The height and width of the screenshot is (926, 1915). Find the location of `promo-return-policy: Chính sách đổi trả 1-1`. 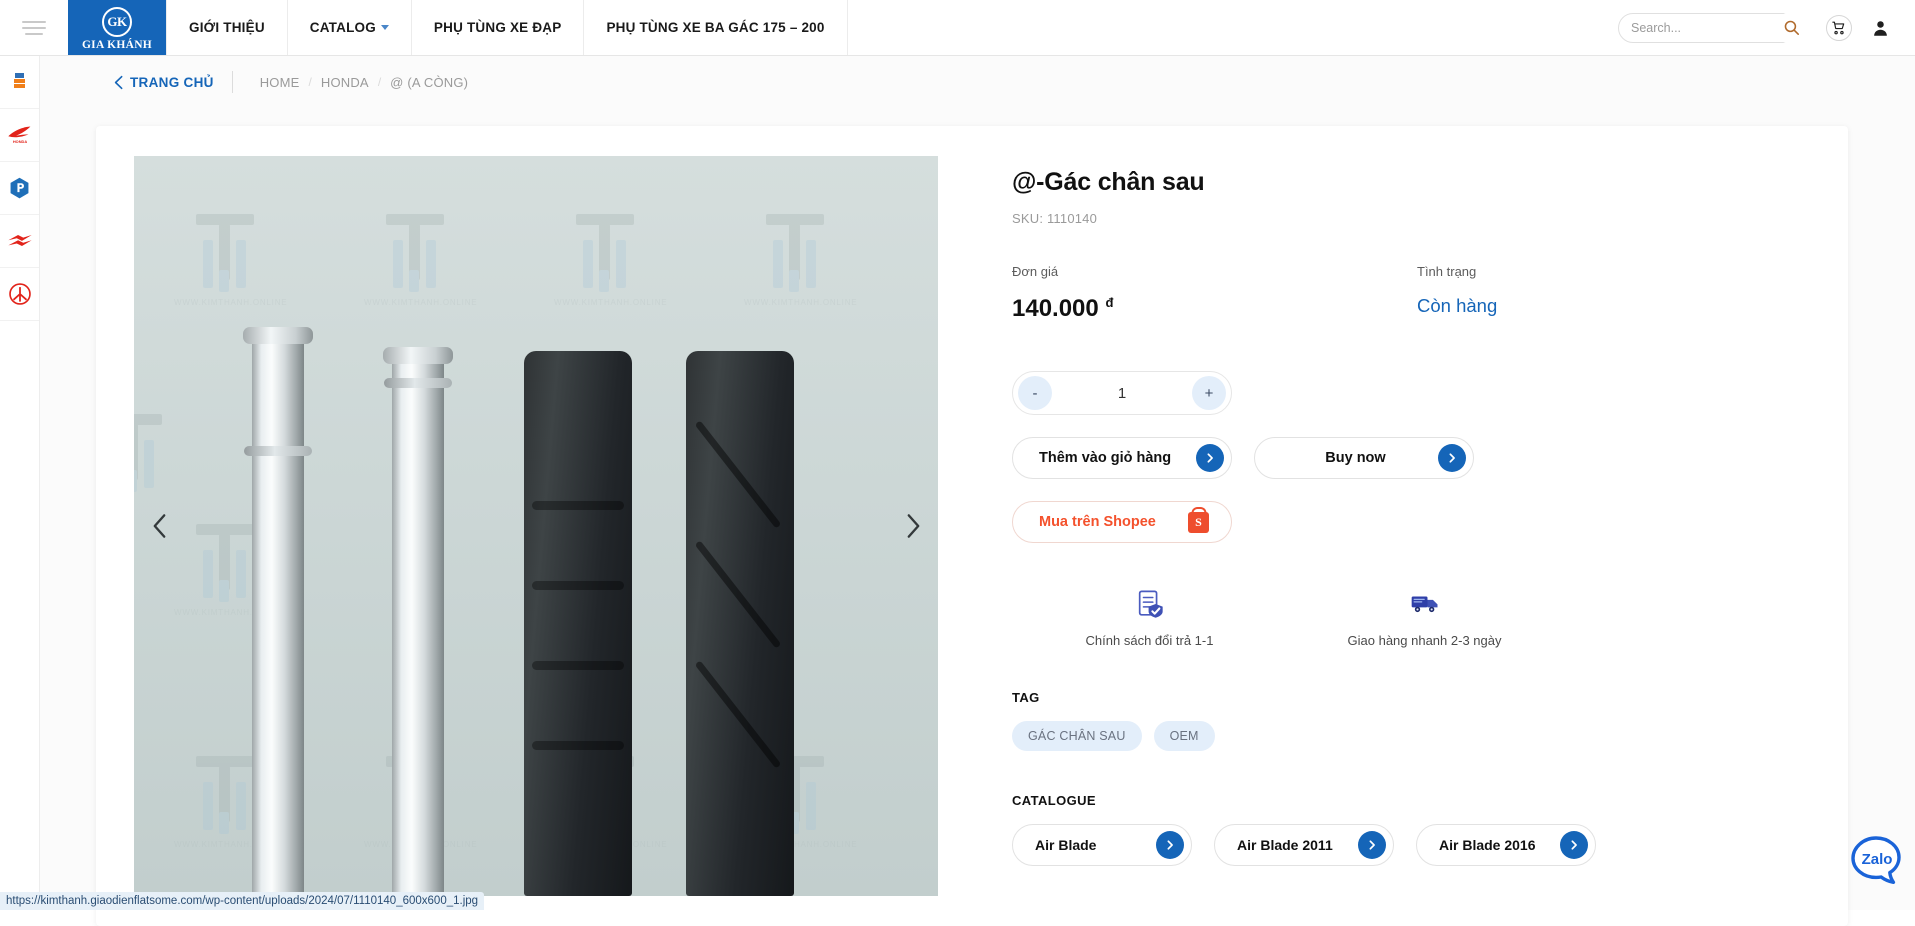

promo-return-policy: Chính sách đổi trả 1-1 is located at coordinates (1149, 618).